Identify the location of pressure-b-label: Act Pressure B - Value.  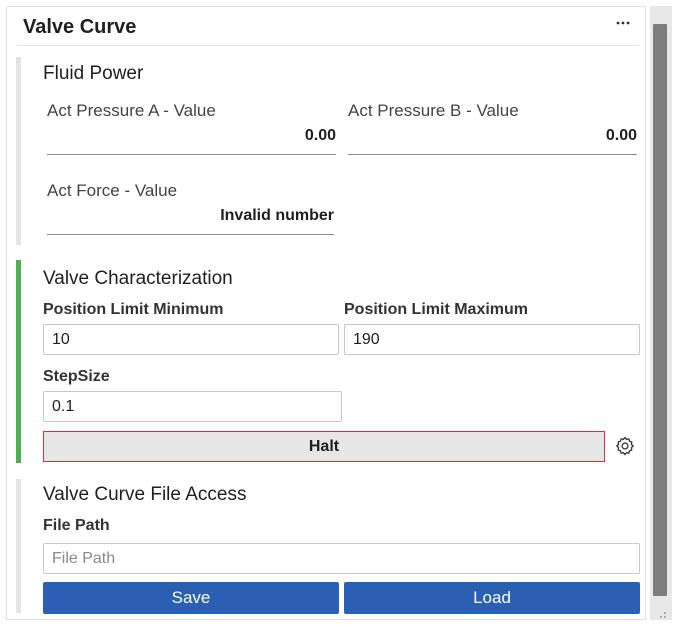
(433, 110).